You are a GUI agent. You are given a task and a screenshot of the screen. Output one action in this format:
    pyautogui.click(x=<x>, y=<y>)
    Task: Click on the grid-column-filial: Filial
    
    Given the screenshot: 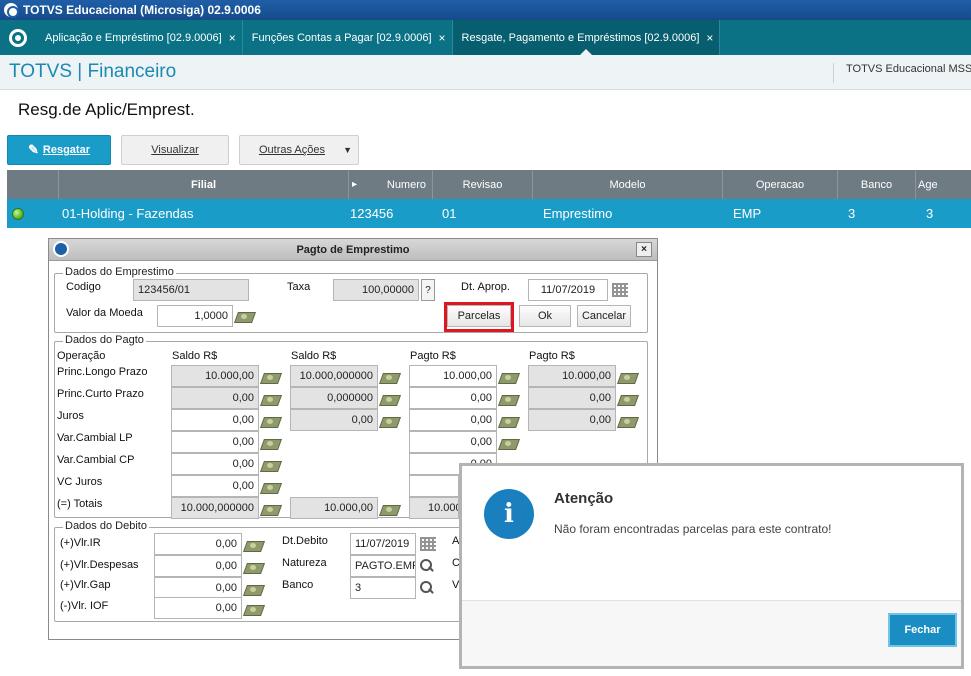 What is the action you would take?
    pyautogui.click(x=204, y=184)
    